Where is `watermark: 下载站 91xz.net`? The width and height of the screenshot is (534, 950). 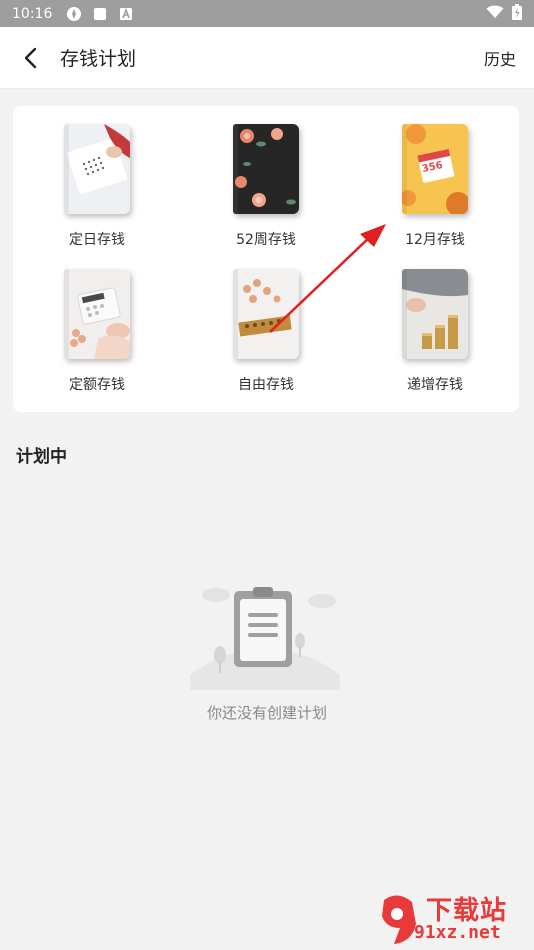
watermark: 下载站 91xz.net is located at coordinates (454, 919).